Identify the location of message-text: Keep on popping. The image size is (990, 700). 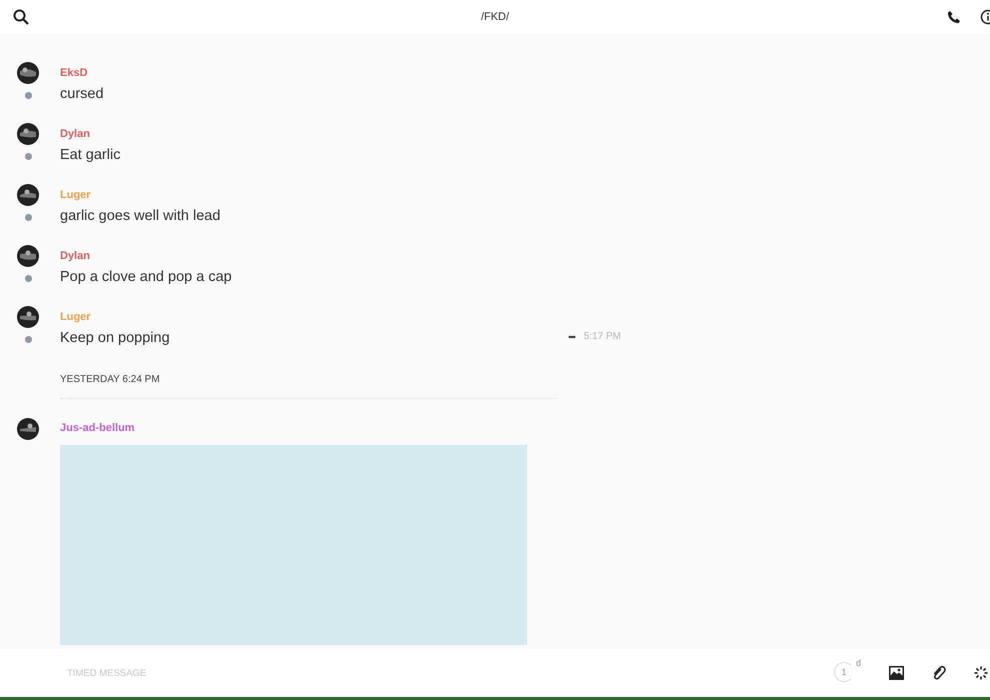
(115, 338).